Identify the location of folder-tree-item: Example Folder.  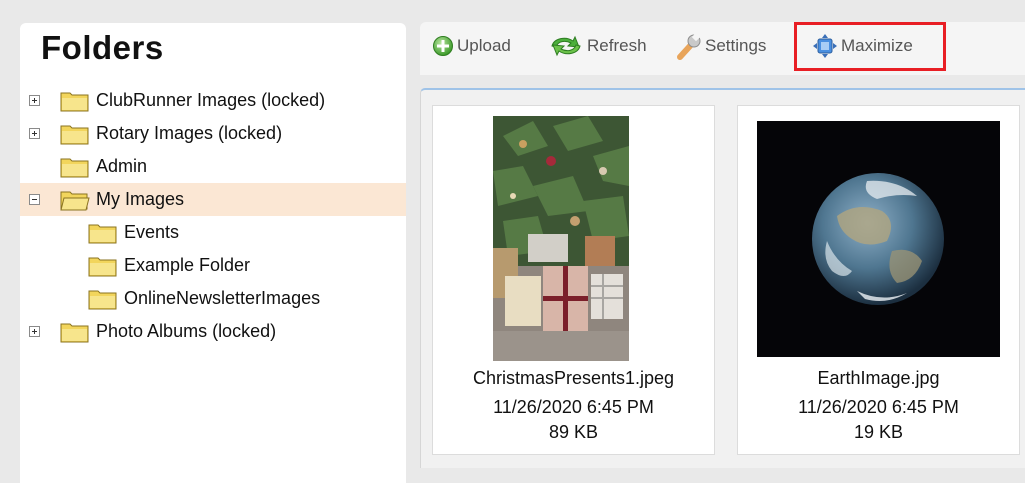
(213, 265).